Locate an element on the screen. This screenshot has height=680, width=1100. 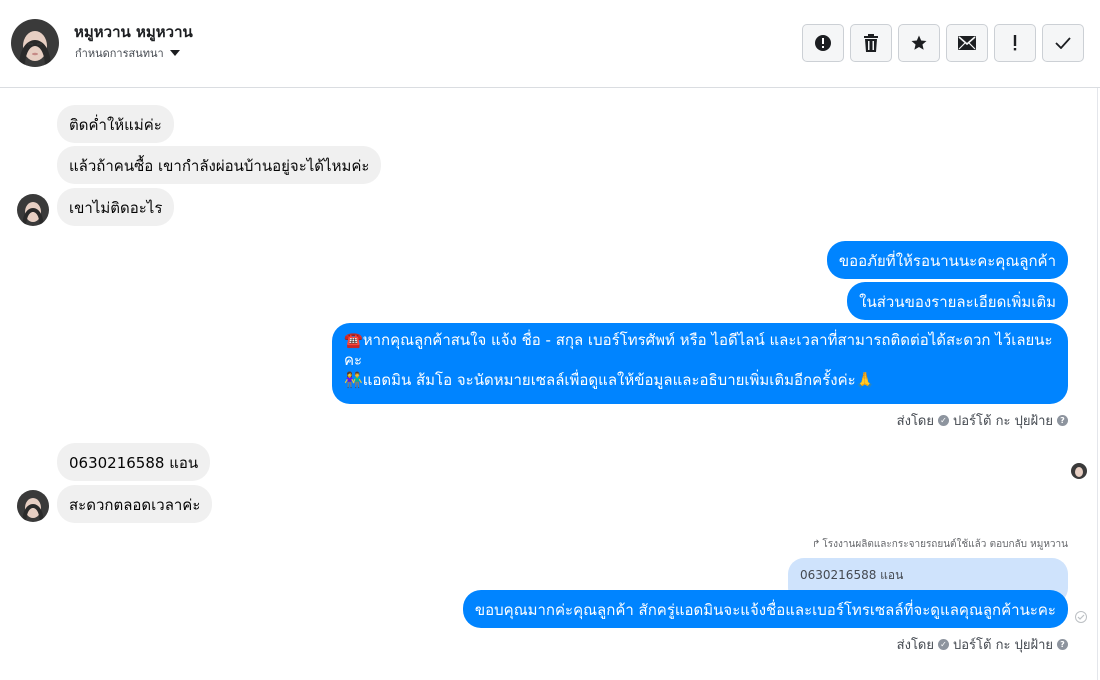
outgoing-message: ขออภัยที่ให้รอนานนะคะคุณลูกค้า is located at coordinates (947, 260).